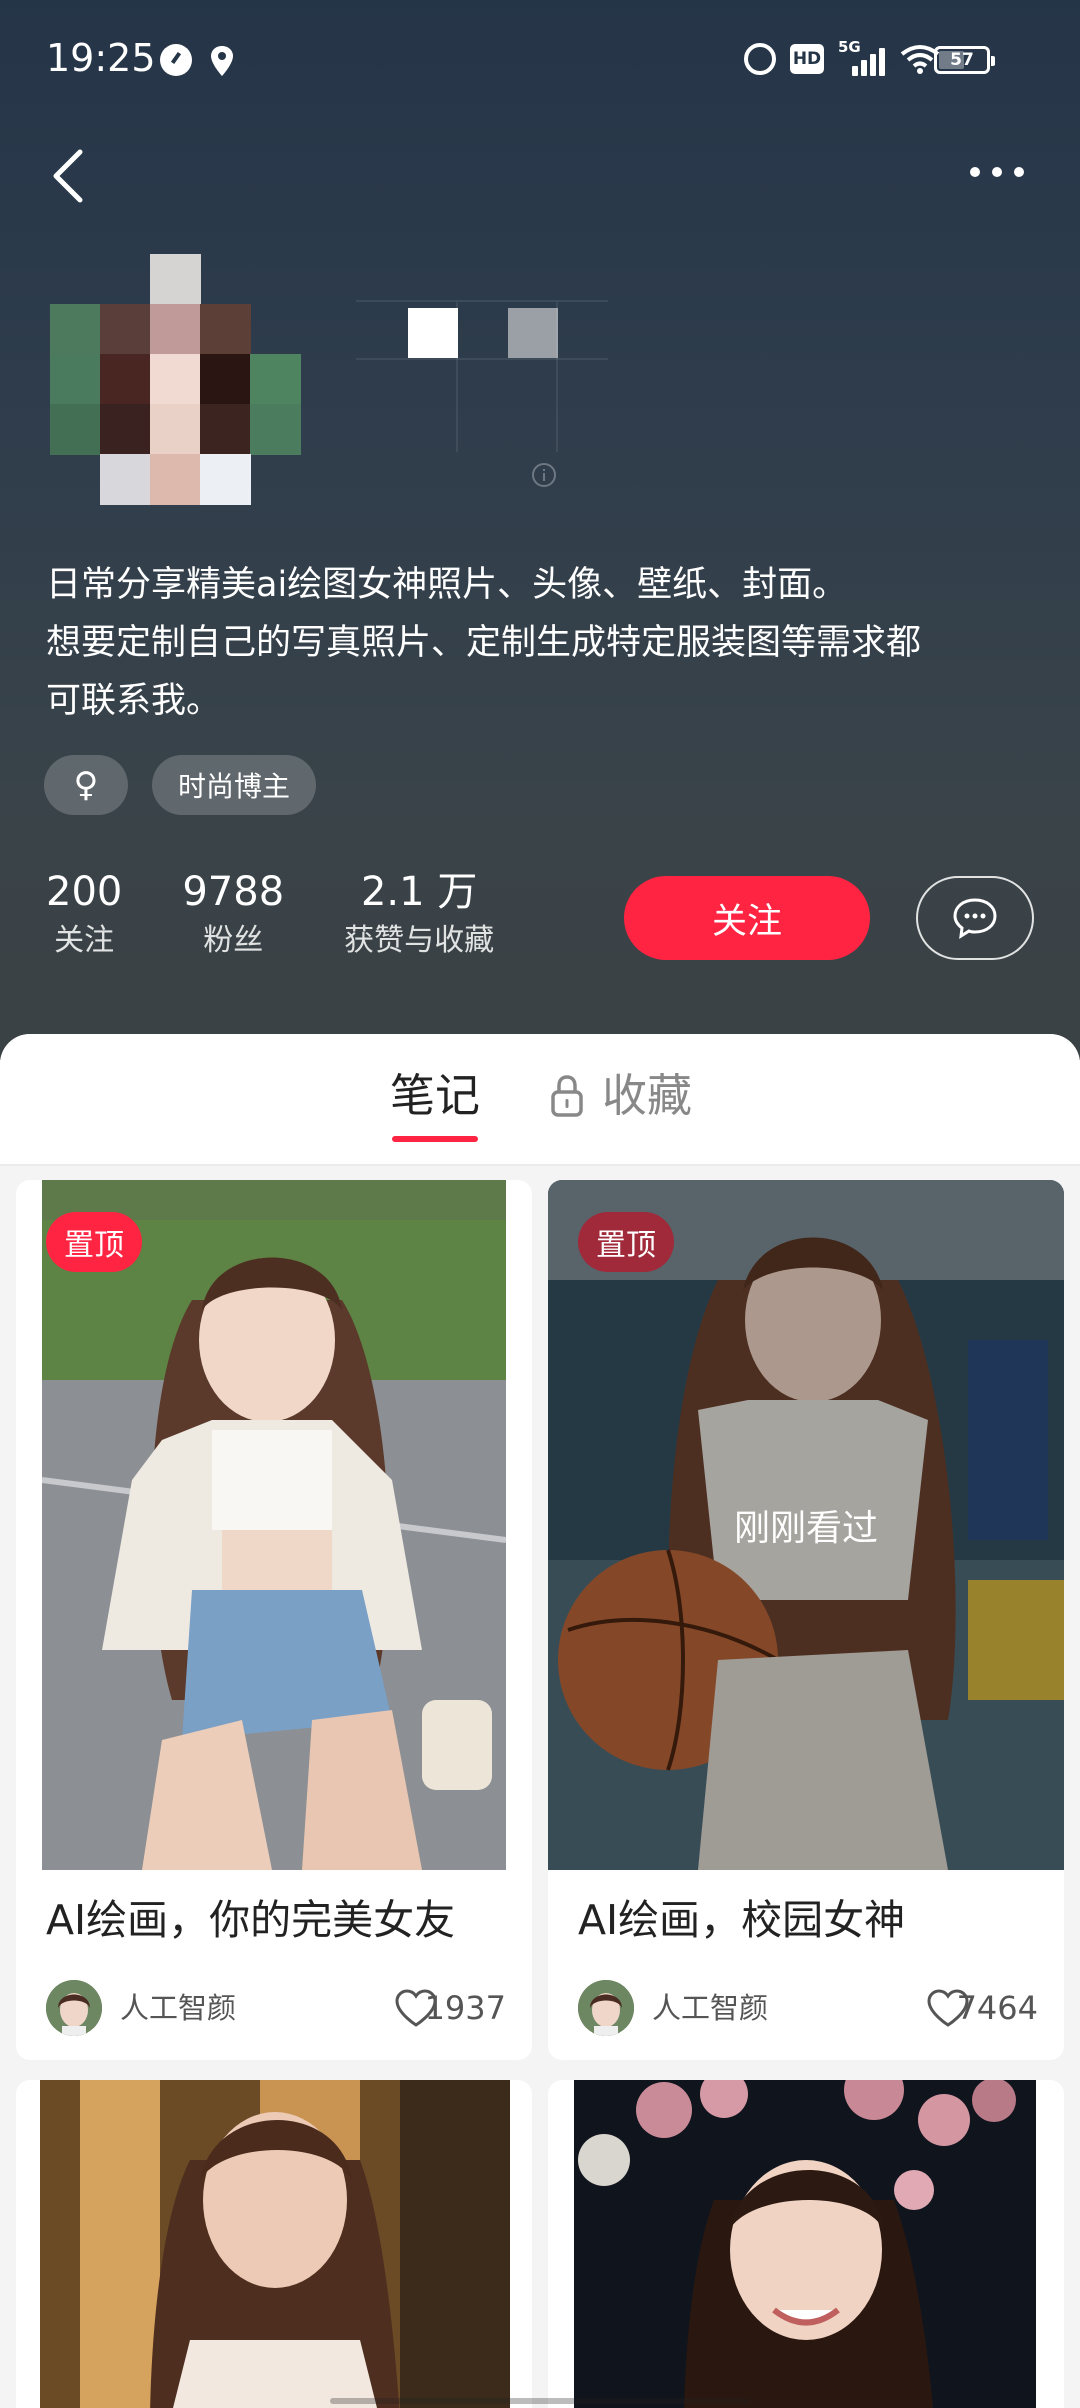 The width and height of the screenshot is (1080, 2408). What do you see at coordinates (465, 2008) in the screenshot?
I see `like-count: 1937` at bounding box center [465, 2008].